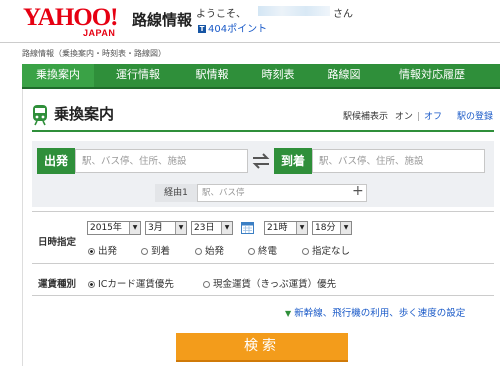  What do you see at coordinates (277, 228) in the screenshot?
I see `hour-value: 21時` at bounding box center [277, 228].